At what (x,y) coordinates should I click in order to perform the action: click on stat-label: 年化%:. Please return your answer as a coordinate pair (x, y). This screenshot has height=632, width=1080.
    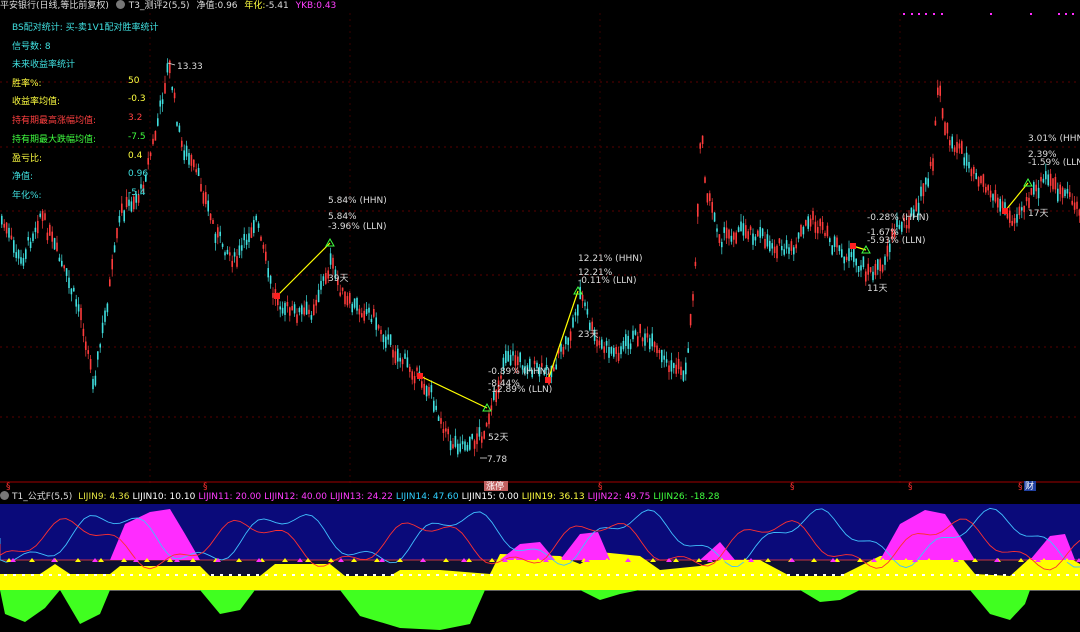
    Looking at the image, I should click on (27, 196).